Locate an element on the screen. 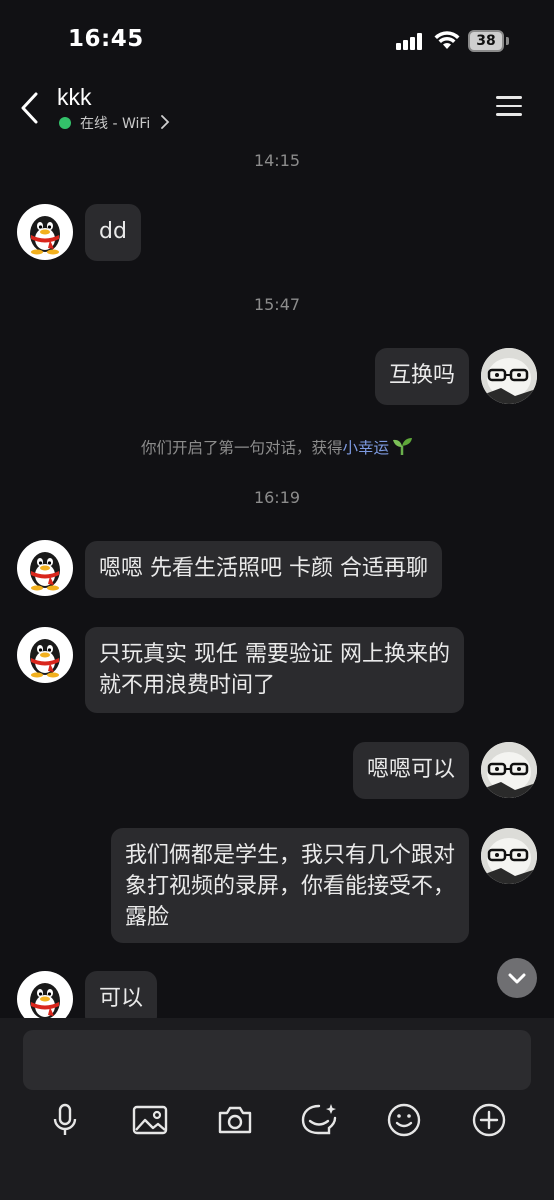 Image resolution: width=554 pixels, height=1200 pixels. message-bubble: 我们俩都是学生，我只有几个跟对 象打视频的录屏，你看能接受不， 露脸 is located at coordinates (289, 885).